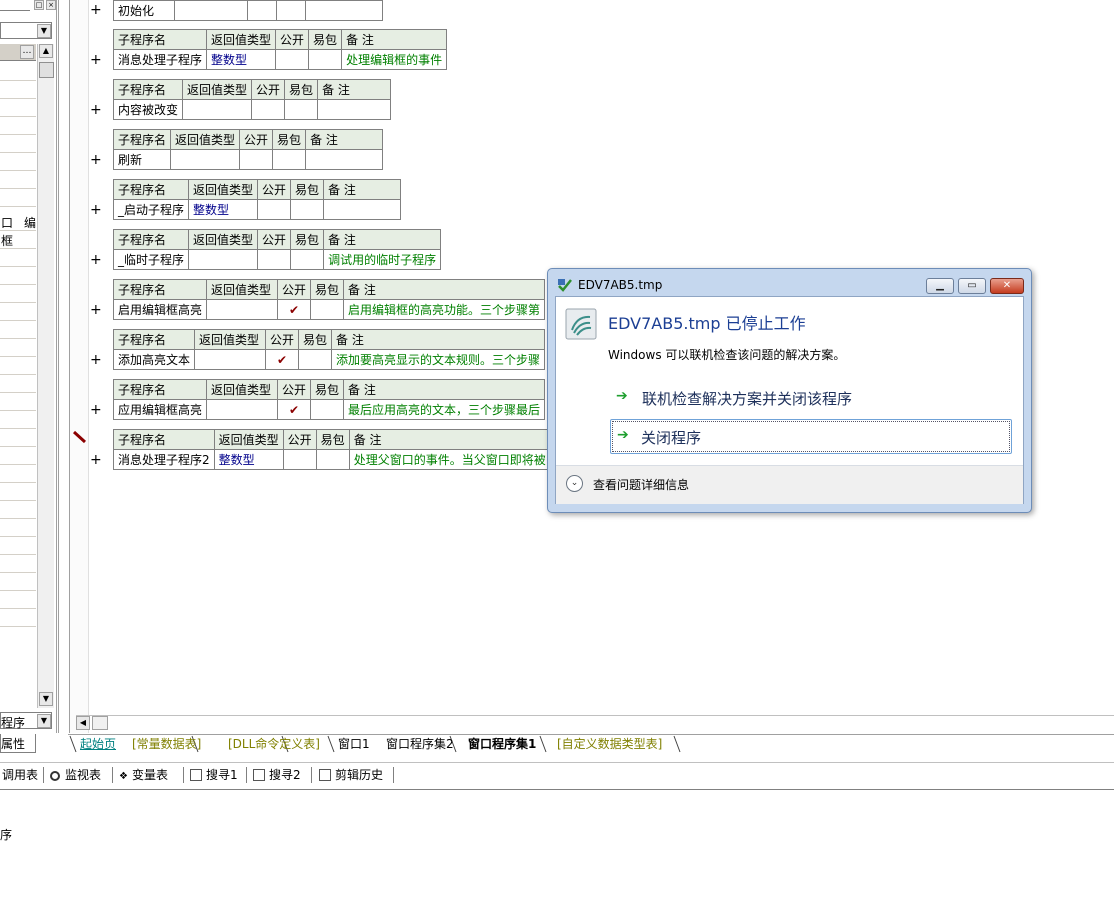 The height and width of the screenshot is (915, 1114). Describe the element at coordinates (148, 109) in the screenshot. I see `sub-name-cell: 内容被改变` at that location.